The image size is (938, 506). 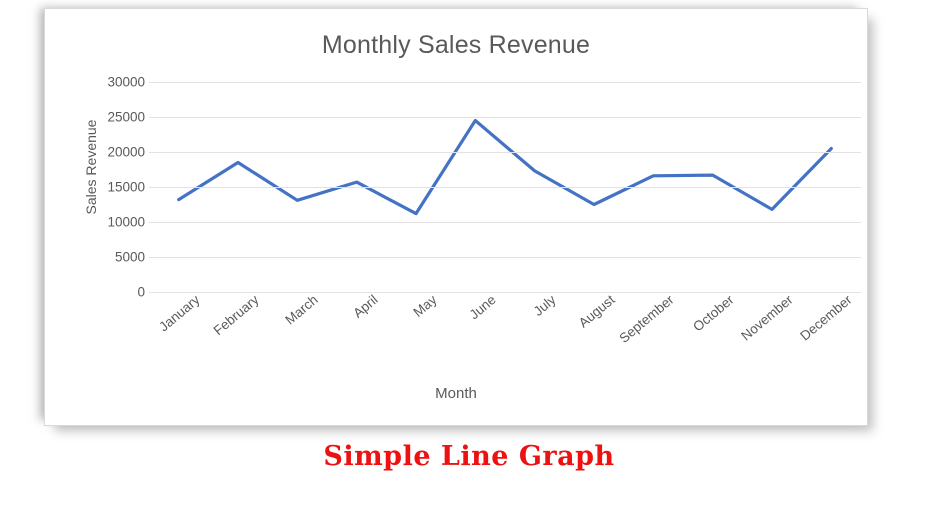 What do you see at coordinates (596, 311) in the screenshot?
I see `x-axis-tick-label: August` at bounding box center [596, 311].